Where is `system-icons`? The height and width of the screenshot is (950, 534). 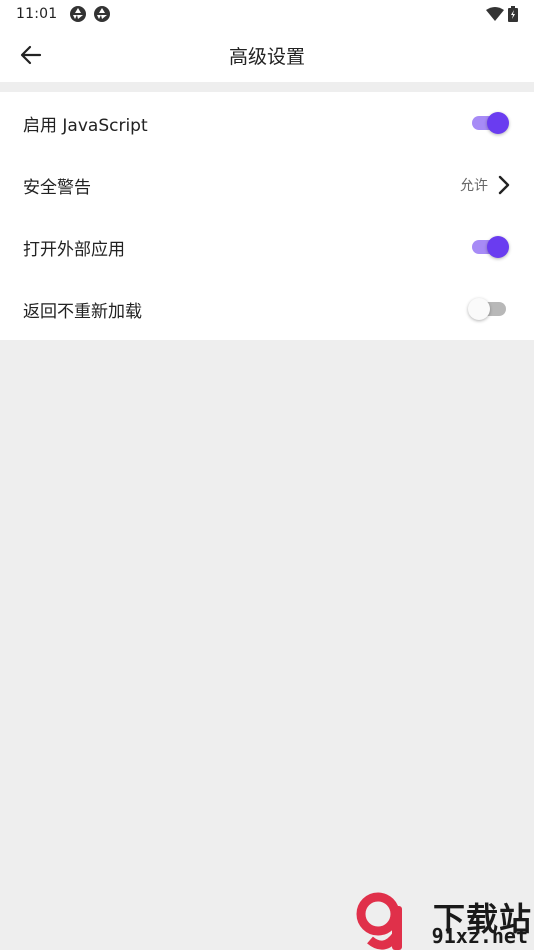
system-icons is located at coordinates (502, 14).